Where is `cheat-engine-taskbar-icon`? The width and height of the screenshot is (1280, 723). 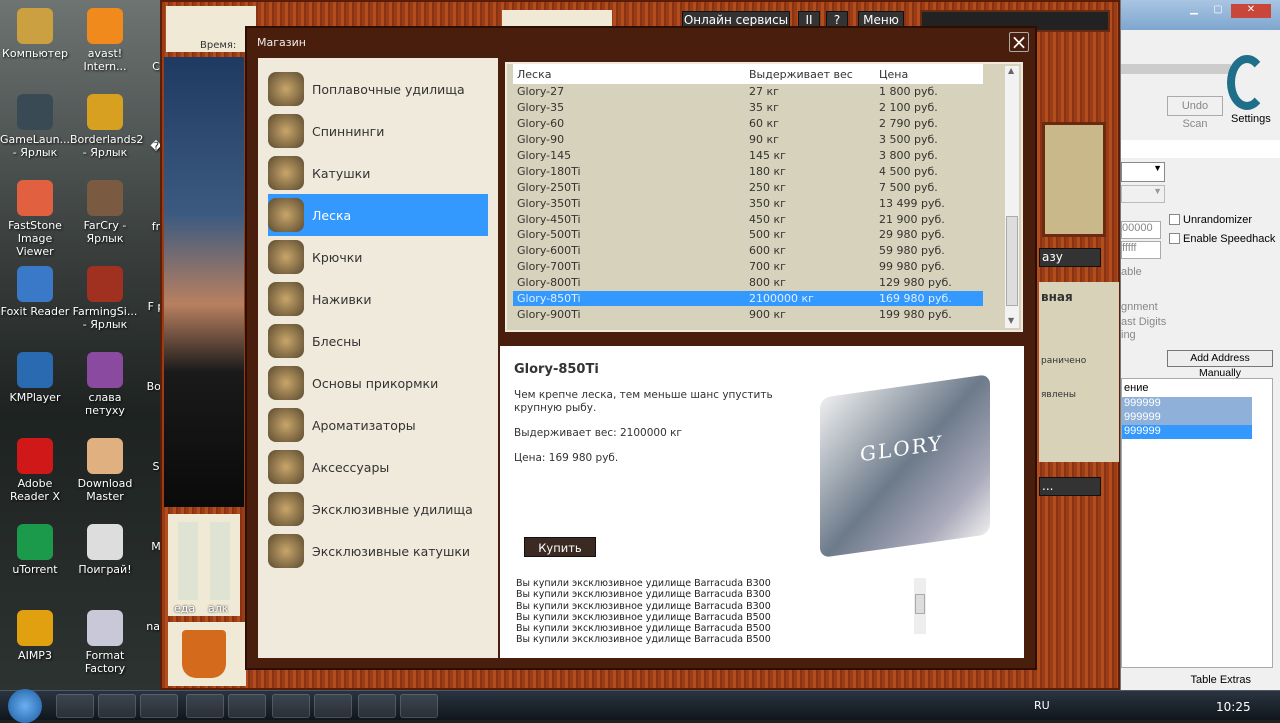
cheat-engine-taskbar-icon is located at coordinates (419, 706).